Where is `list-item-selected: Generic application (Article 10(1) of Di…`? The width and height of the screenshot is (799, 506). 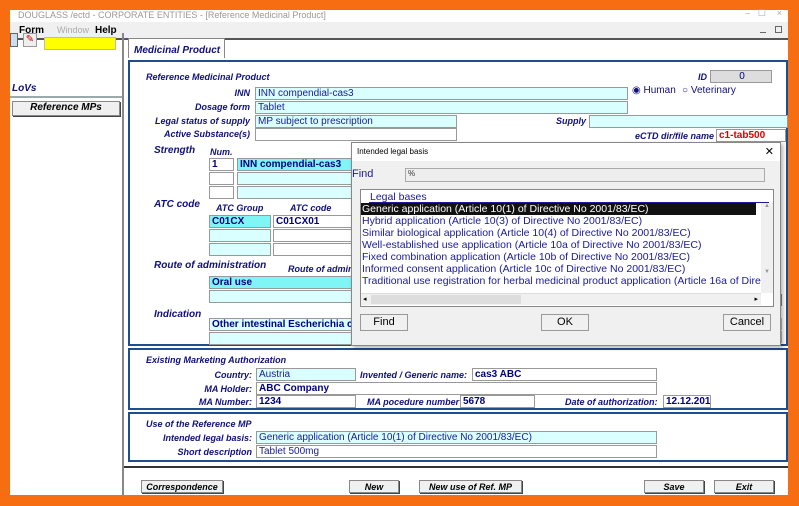
list-item-selected: Generic application (Article 10(1) of Di… is located at coordinates (558, 209).